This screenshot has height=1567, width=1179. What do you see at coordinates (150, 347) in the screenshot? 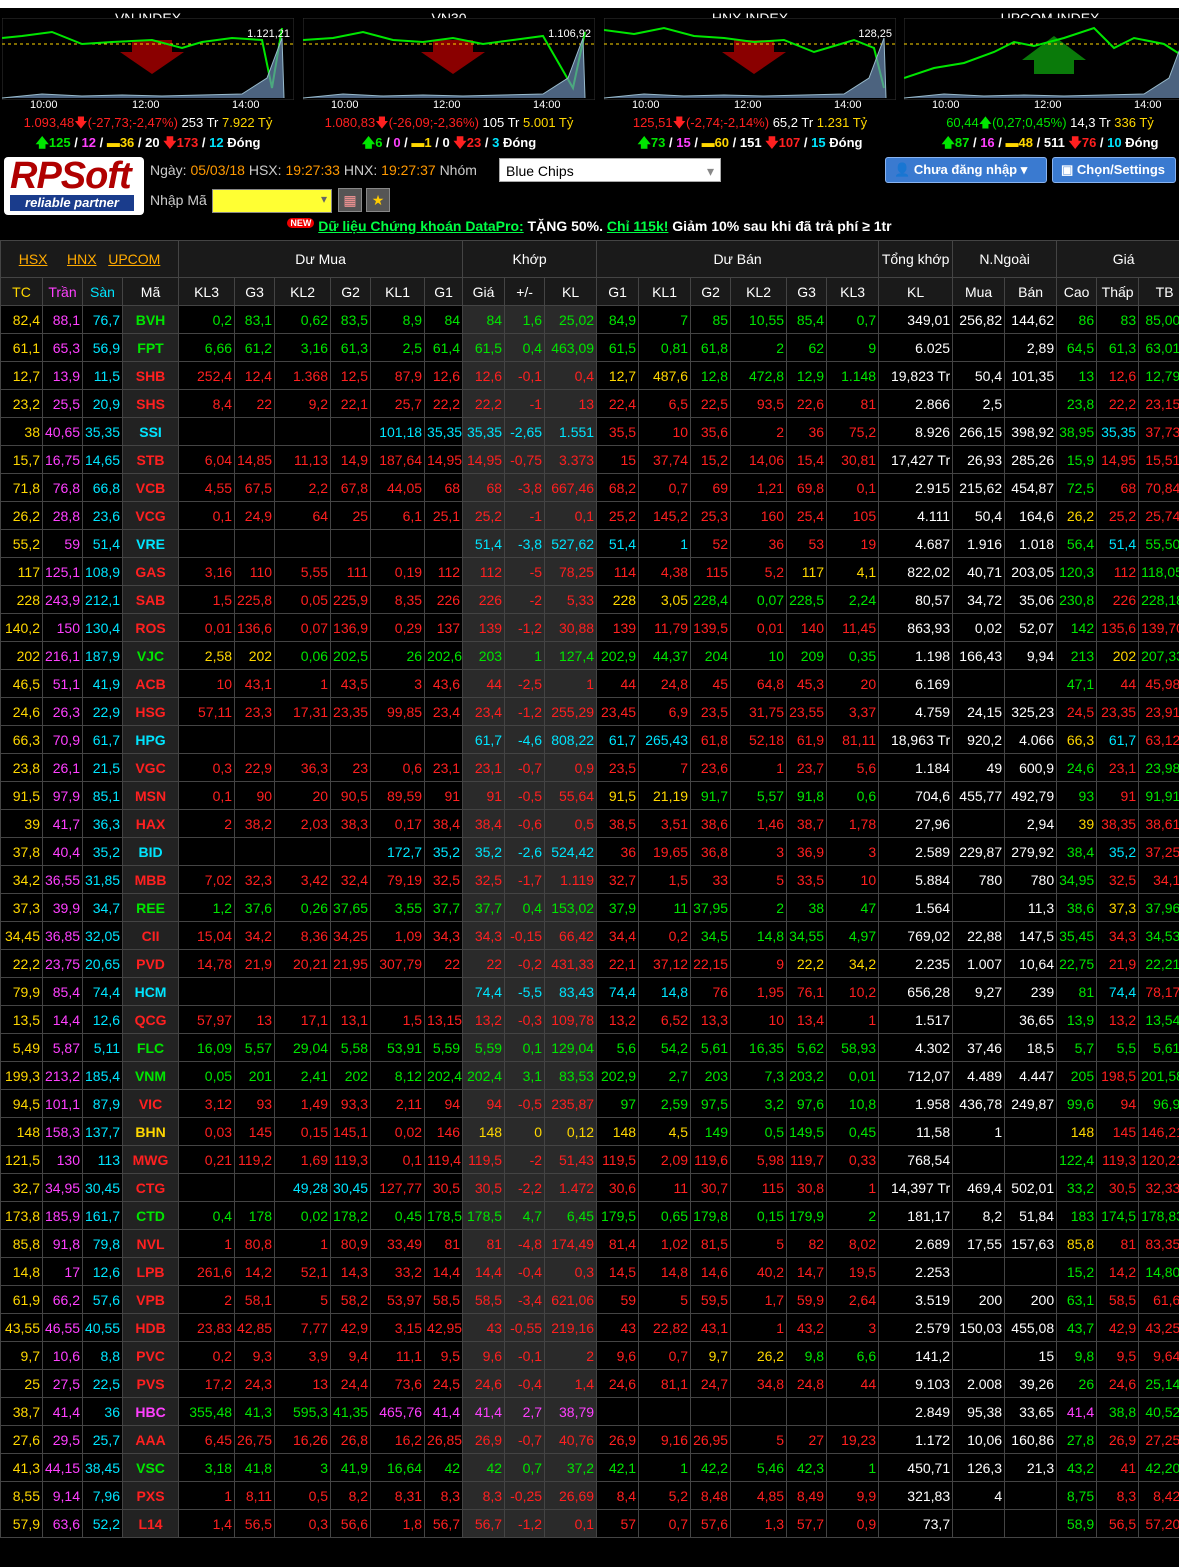
I see `symbol-cell: FPT` at bounding box center [150, 347].